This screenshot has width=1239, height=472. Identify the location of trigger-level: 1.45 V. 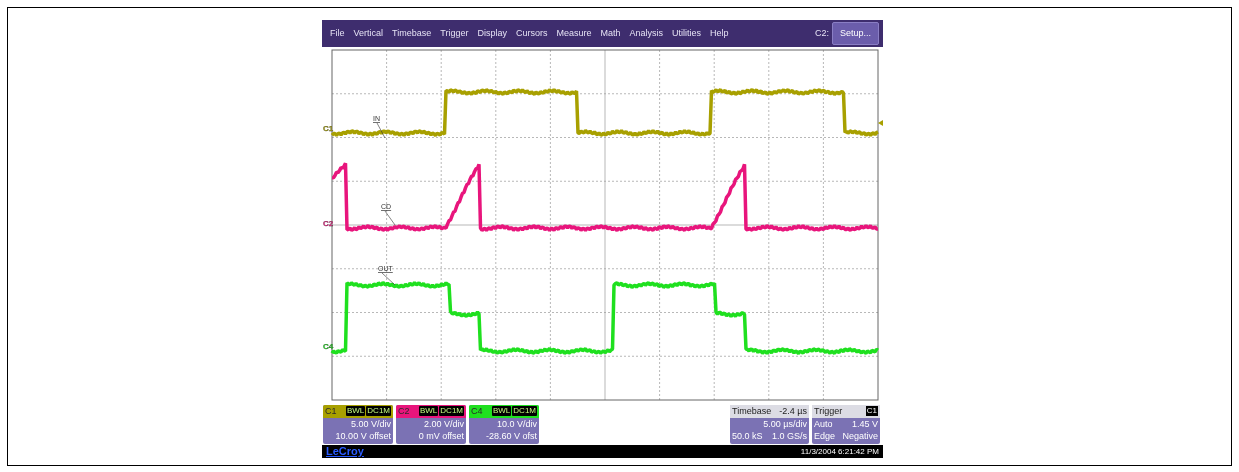
(864, 423).